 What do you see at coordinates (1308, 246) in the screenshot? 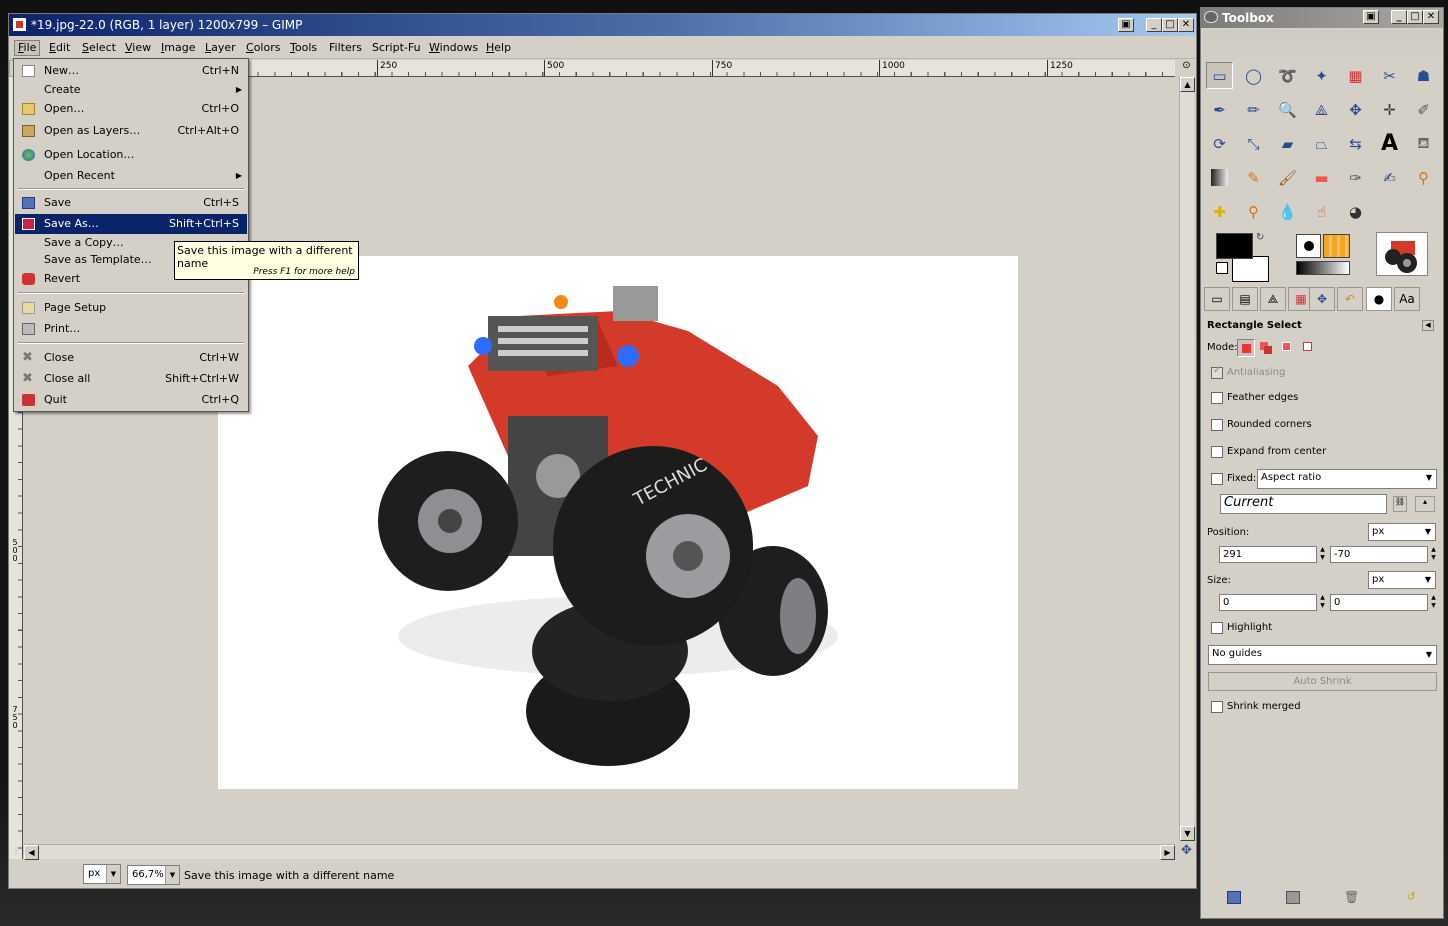
I see `brush-preview` at bounding box center [1308, 246].